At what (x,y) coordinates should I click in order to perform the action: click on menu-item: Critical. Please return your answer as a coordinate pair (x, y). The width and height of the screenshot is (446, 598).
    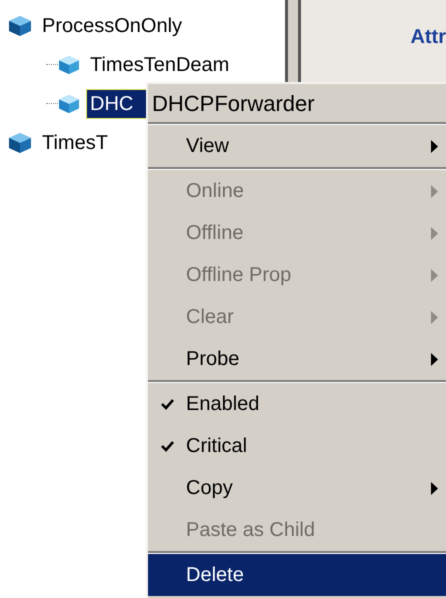
    Looking at the image, I should click on (297, 446).